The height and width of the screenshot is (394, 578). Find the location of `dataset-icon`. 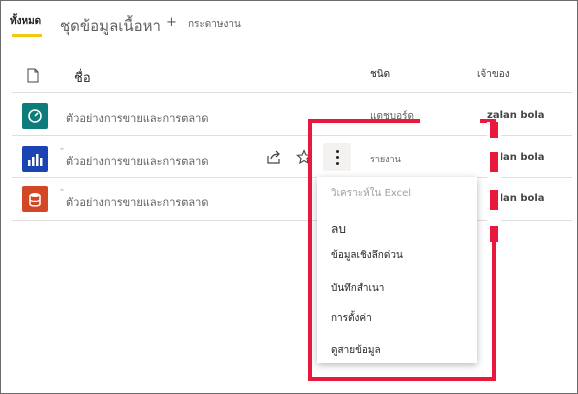

dataset-icon is located at coordinates (35, 199).